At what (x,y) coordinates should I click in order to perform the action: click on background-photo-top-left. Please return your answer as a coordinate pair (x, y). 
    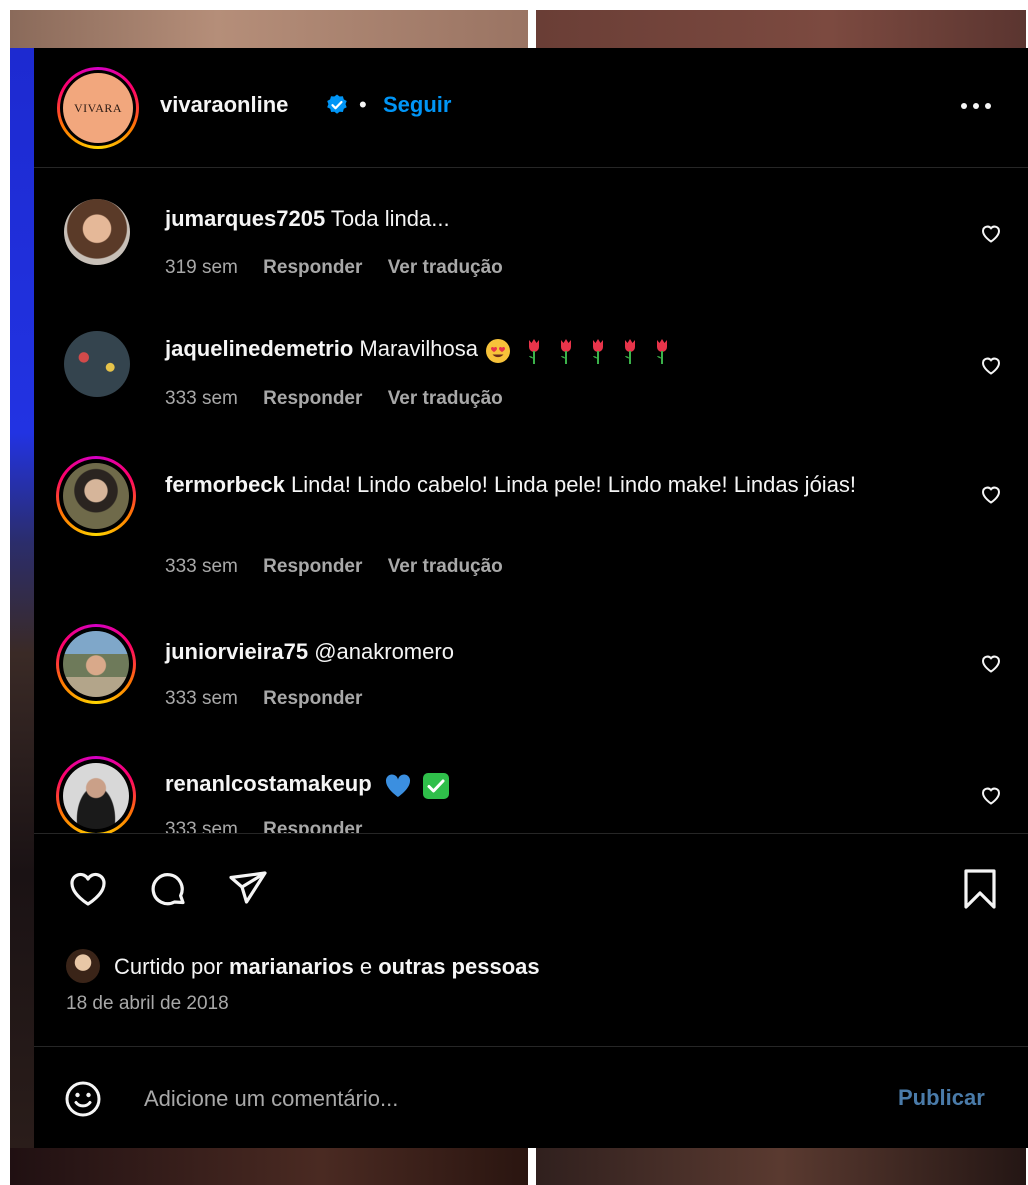
    Looking at the image, I should click on (269, 29).